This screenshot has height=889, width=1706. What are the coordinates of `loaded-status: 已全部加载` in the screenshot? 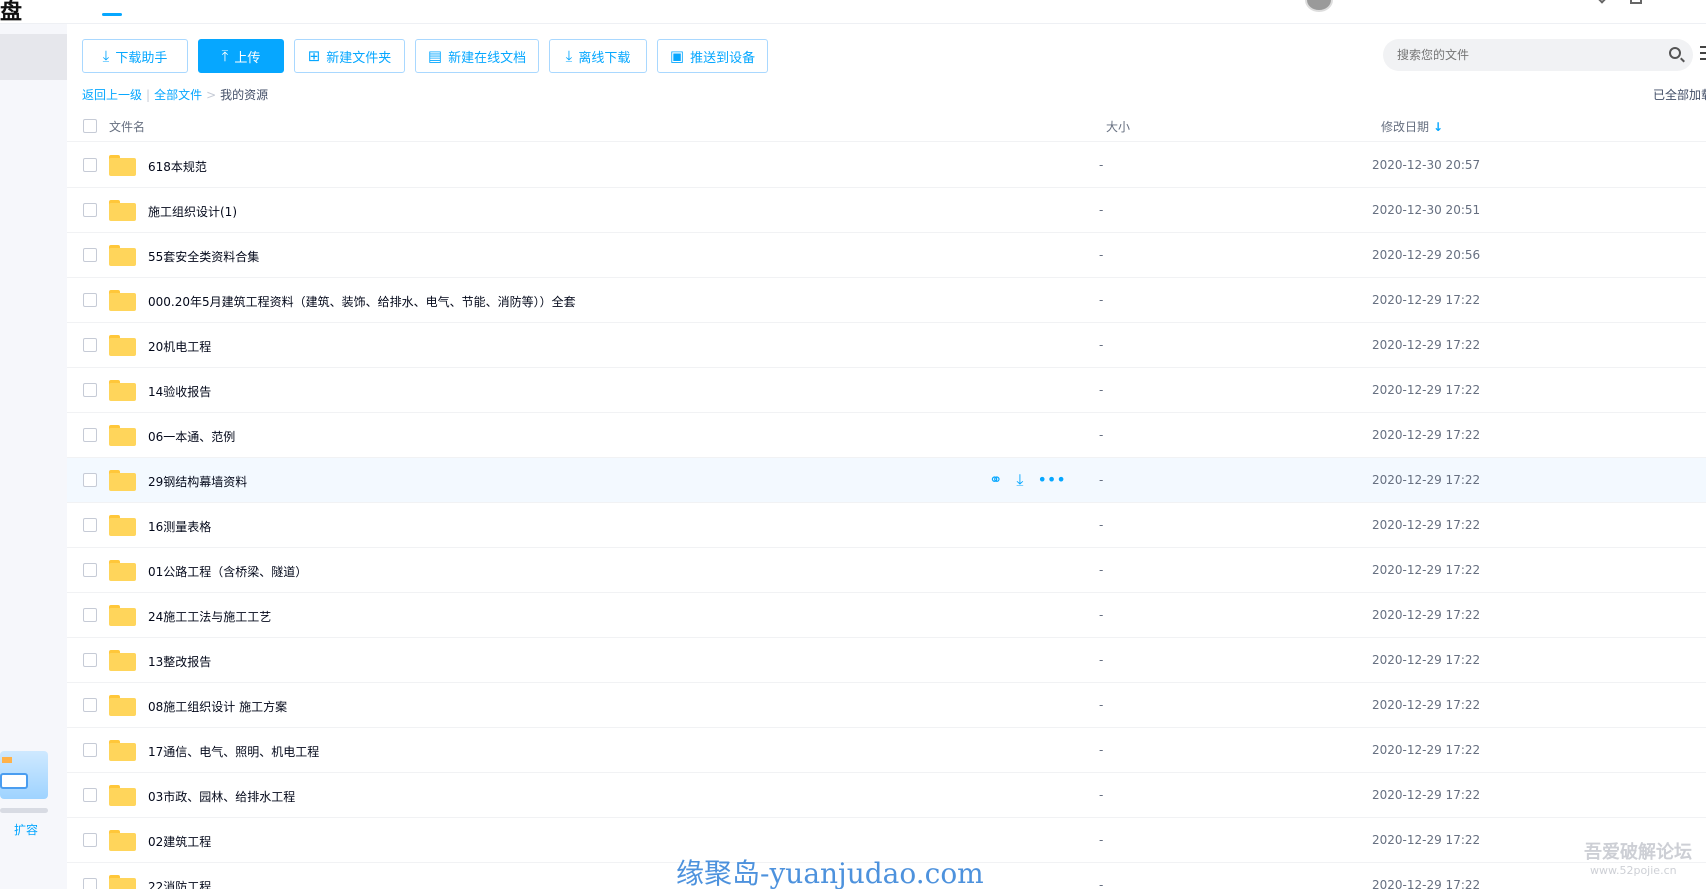 It's located at (1679, 95).